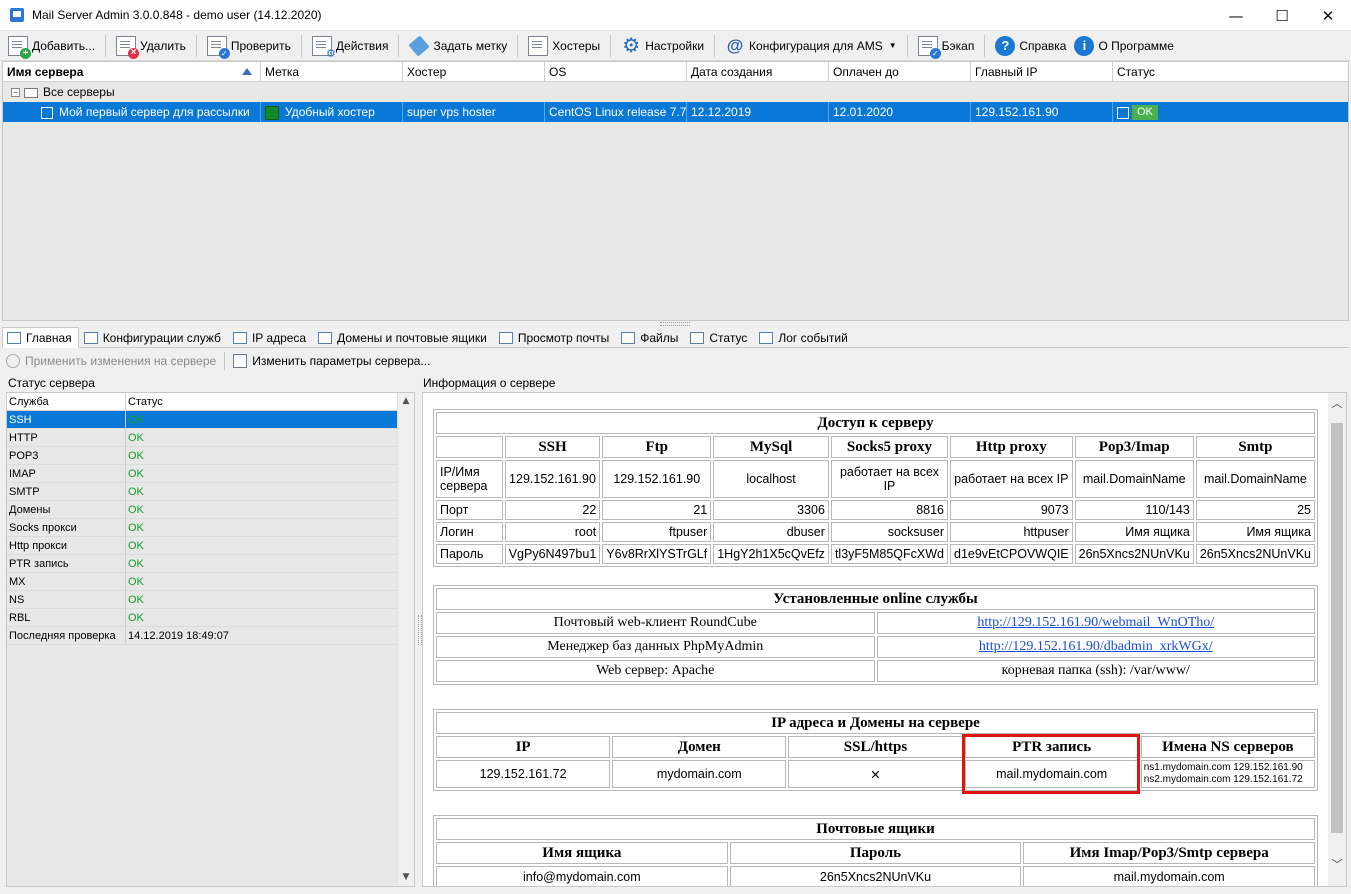 The width and height of the screenshot is (1351, 894). Describe the element at coordinates (210, 546) in the screenshot. I see `status-row: Http прокси OK` at that location.